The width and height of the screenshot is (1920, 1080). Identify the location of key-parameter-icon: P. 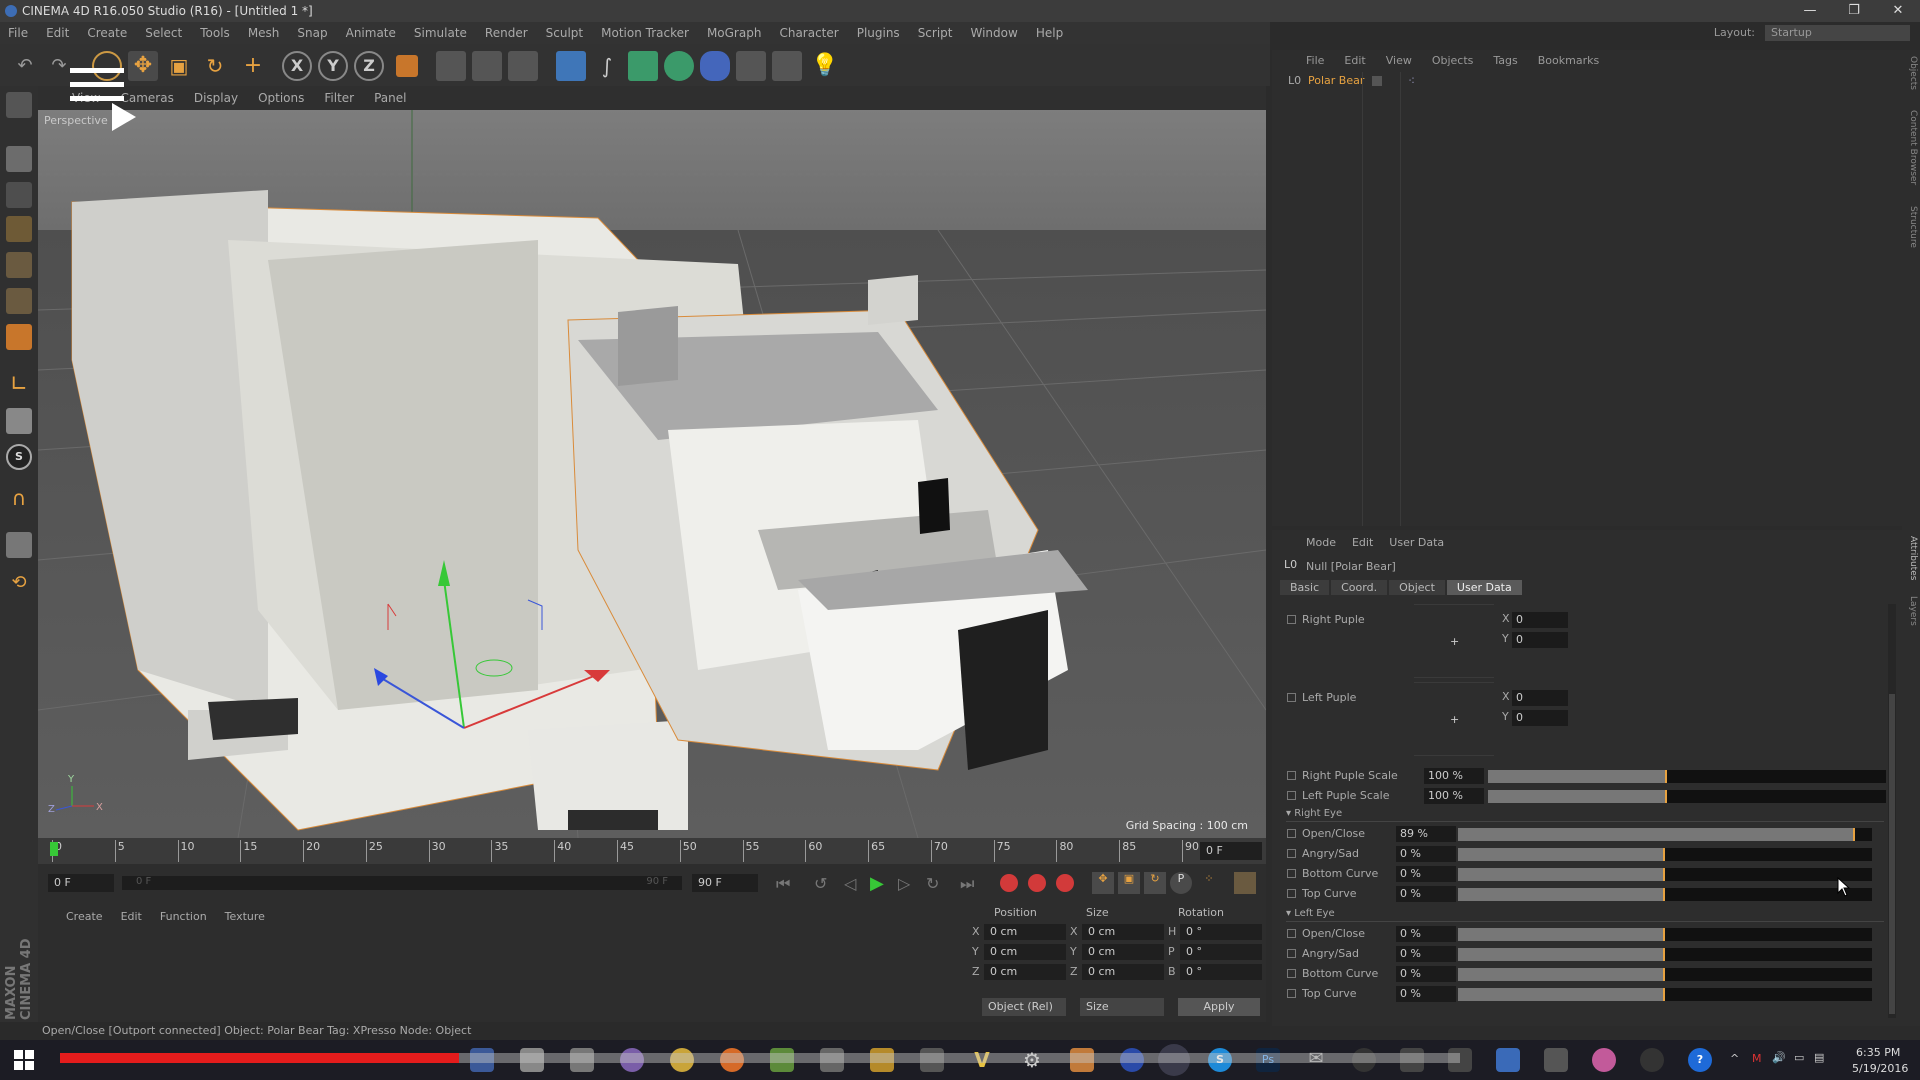
(1181, 883).